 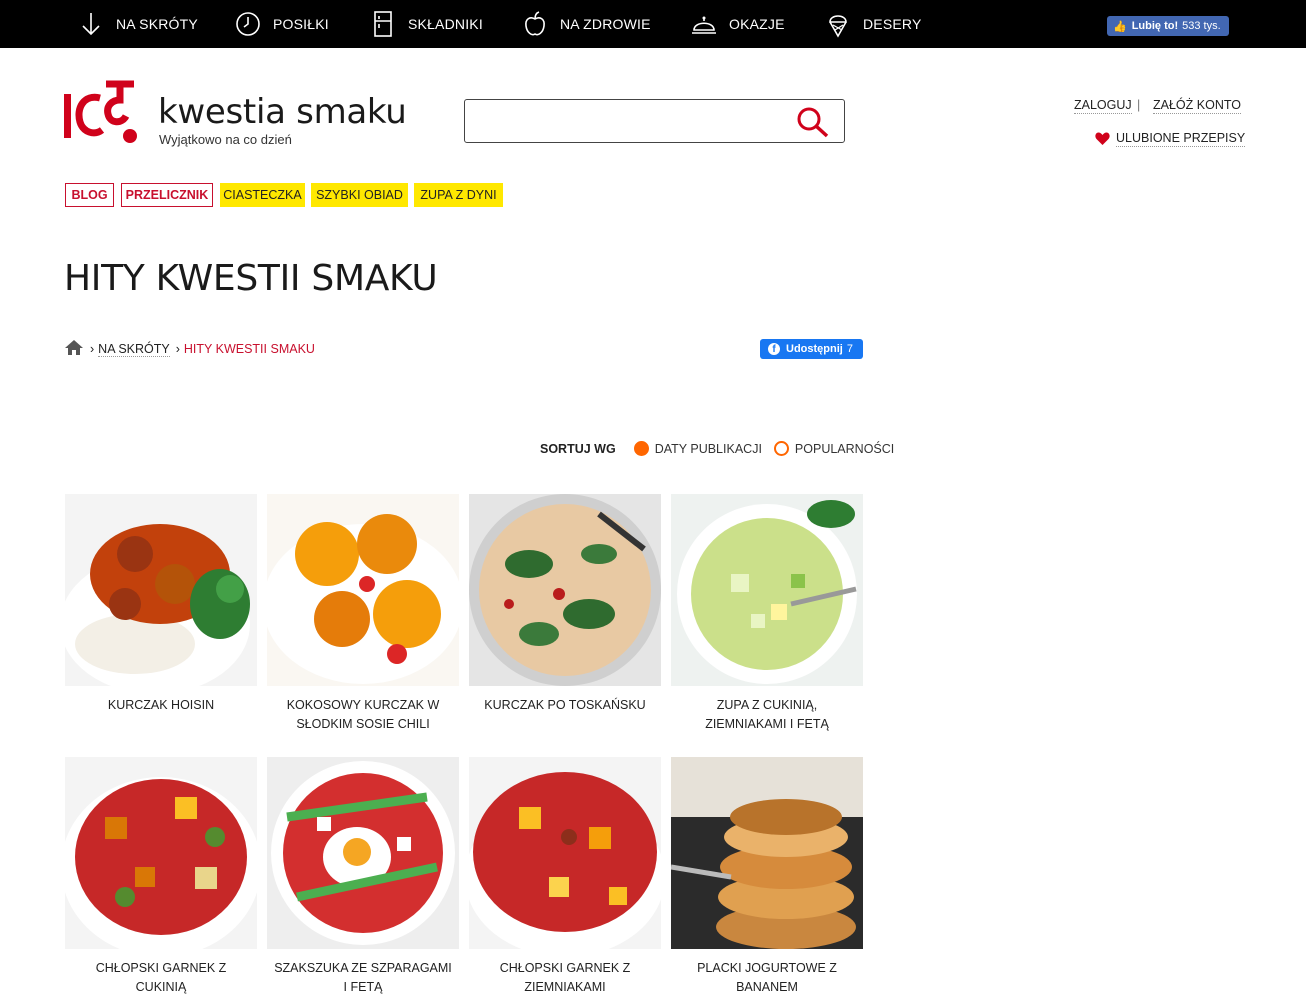 I want to click on tag-zupa-z-dyni: ZUPA Z DYNI, so click(x=458, y=195).